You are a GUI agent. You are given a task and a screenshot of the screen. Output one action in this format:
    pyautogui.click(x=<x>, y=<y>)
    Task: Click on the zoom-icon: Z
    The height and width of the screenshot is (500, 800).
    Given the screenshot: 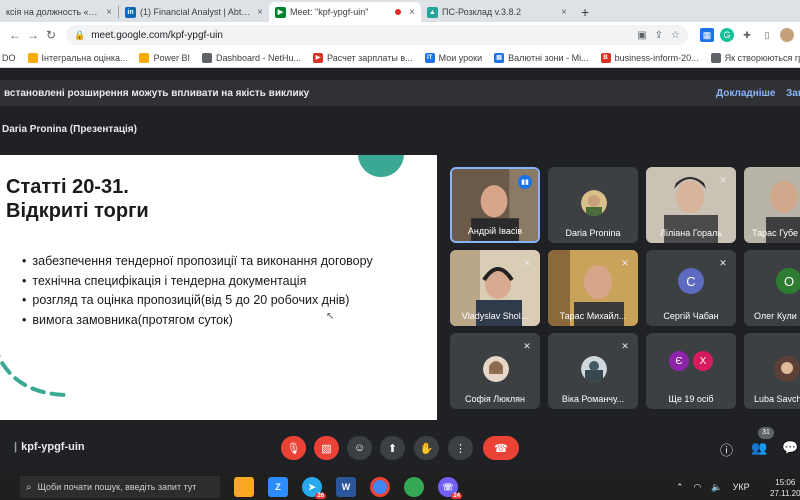 What is the action you would take?
    pyautogui.click(x=278, y=487)
    